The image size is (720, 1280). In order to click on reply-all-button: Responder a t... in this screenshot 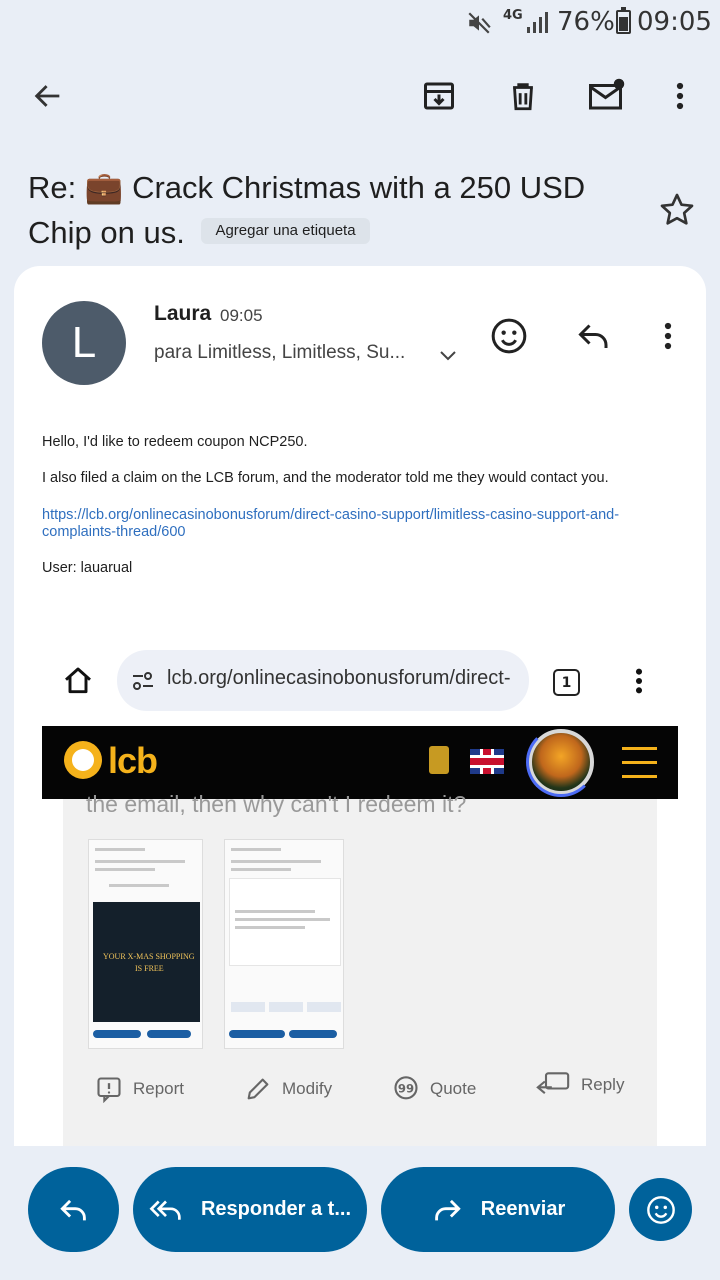, I will do `click(250, 1209)`.